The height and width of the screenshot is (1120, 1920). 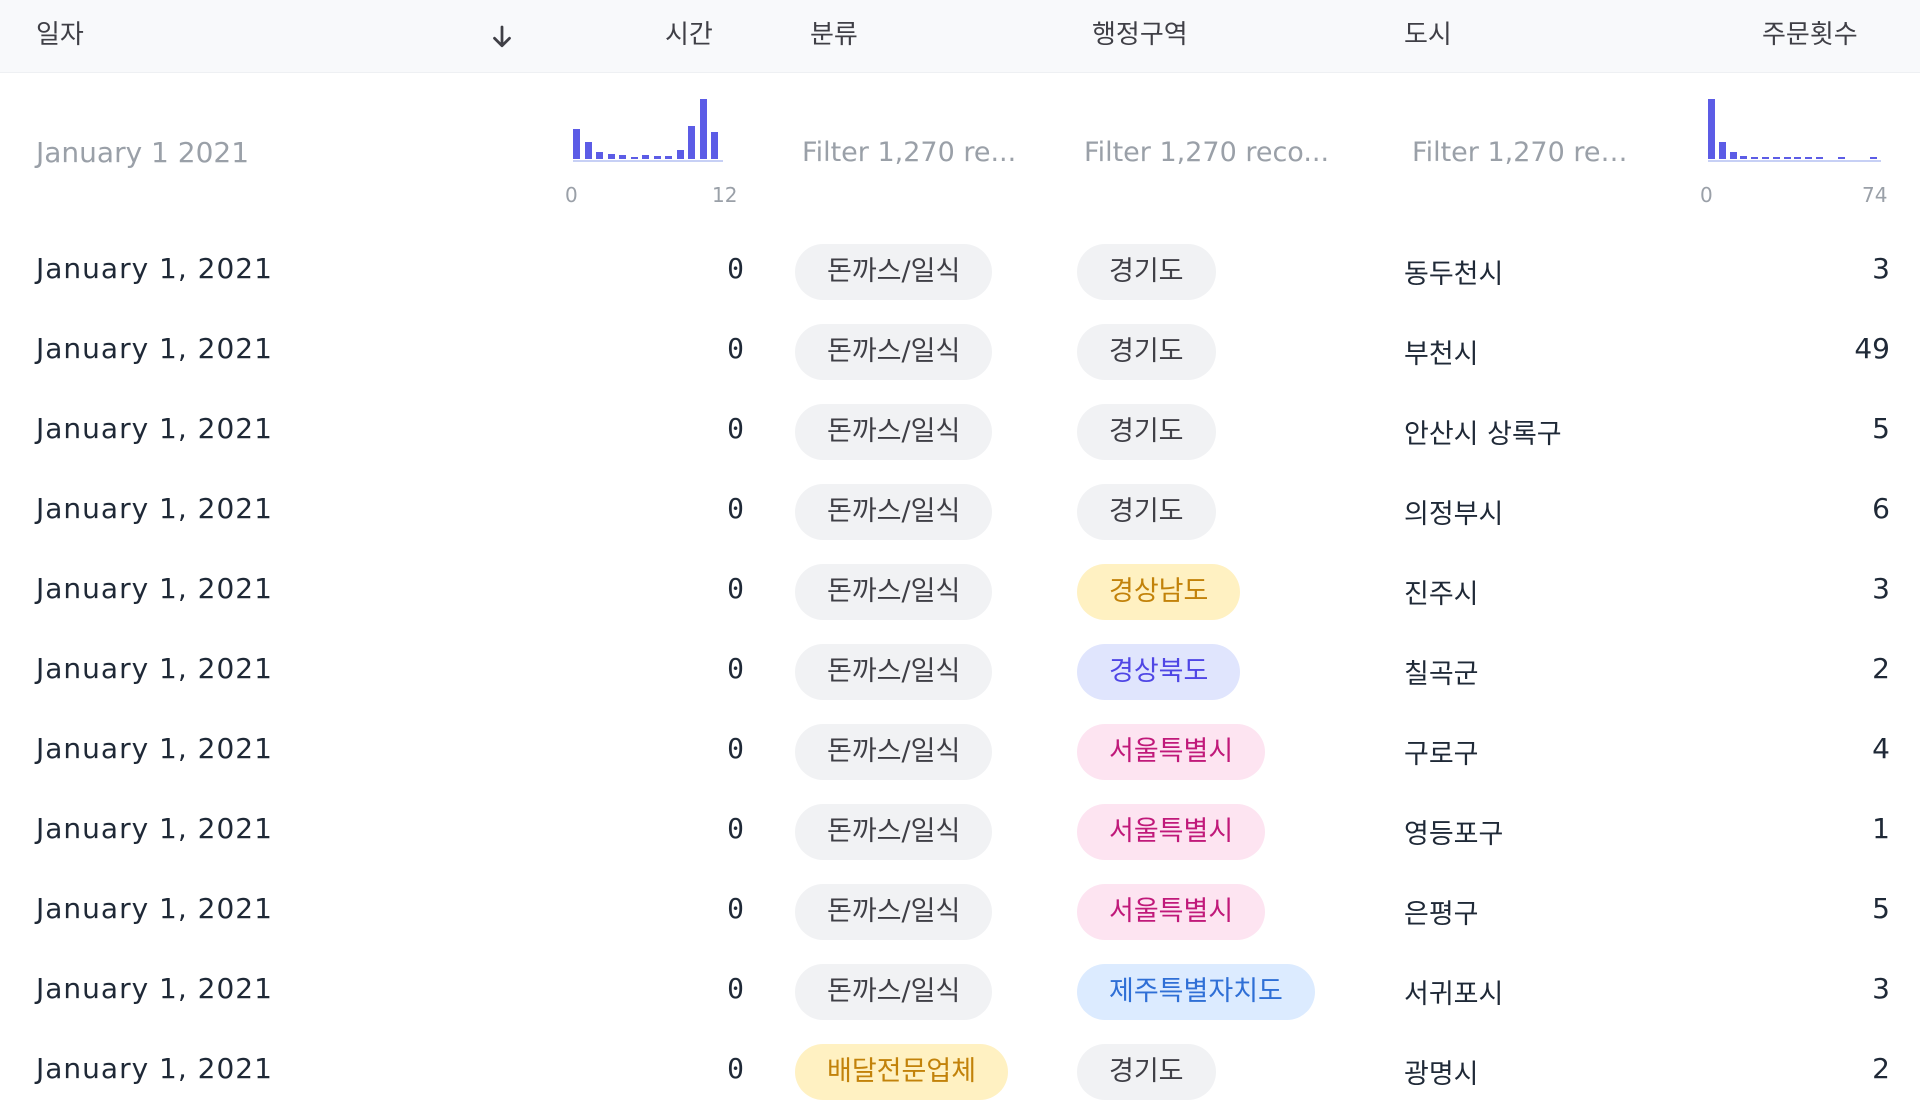 I want to click on table-row: January 1, 2021 0 돈까스/일식 서울특별시 은평구 5, so click(x=960, y=912).